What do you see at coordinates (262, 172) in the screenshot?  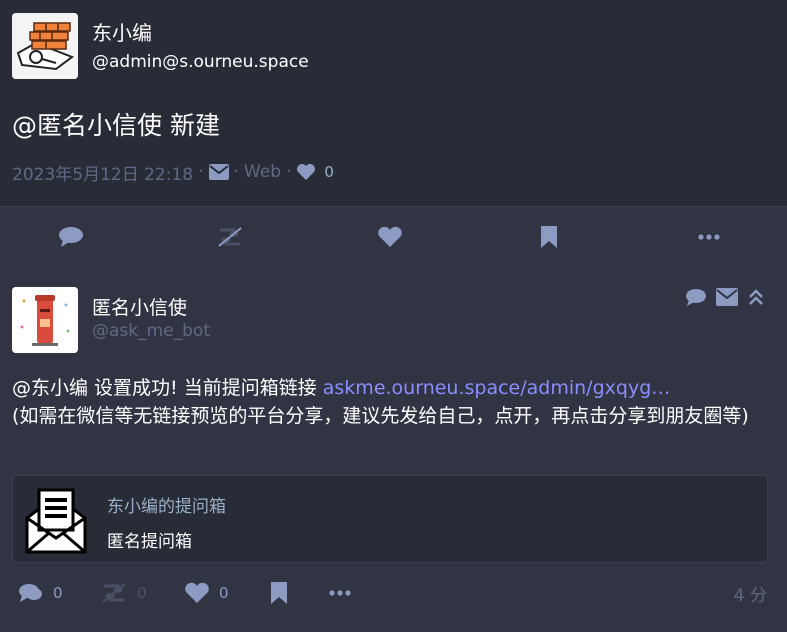 I see `application-name: Web` at bounding box center [262, 172].